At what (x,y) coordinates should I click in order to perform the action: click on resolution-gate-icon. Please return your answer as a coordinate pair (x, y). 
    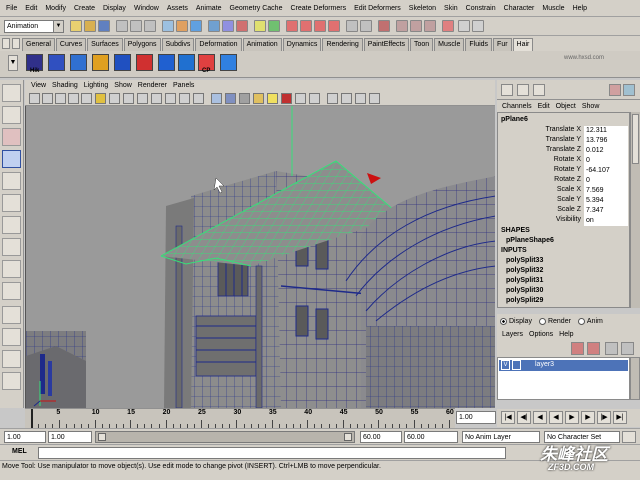
    Looking at the image, I should click on (142, 98).